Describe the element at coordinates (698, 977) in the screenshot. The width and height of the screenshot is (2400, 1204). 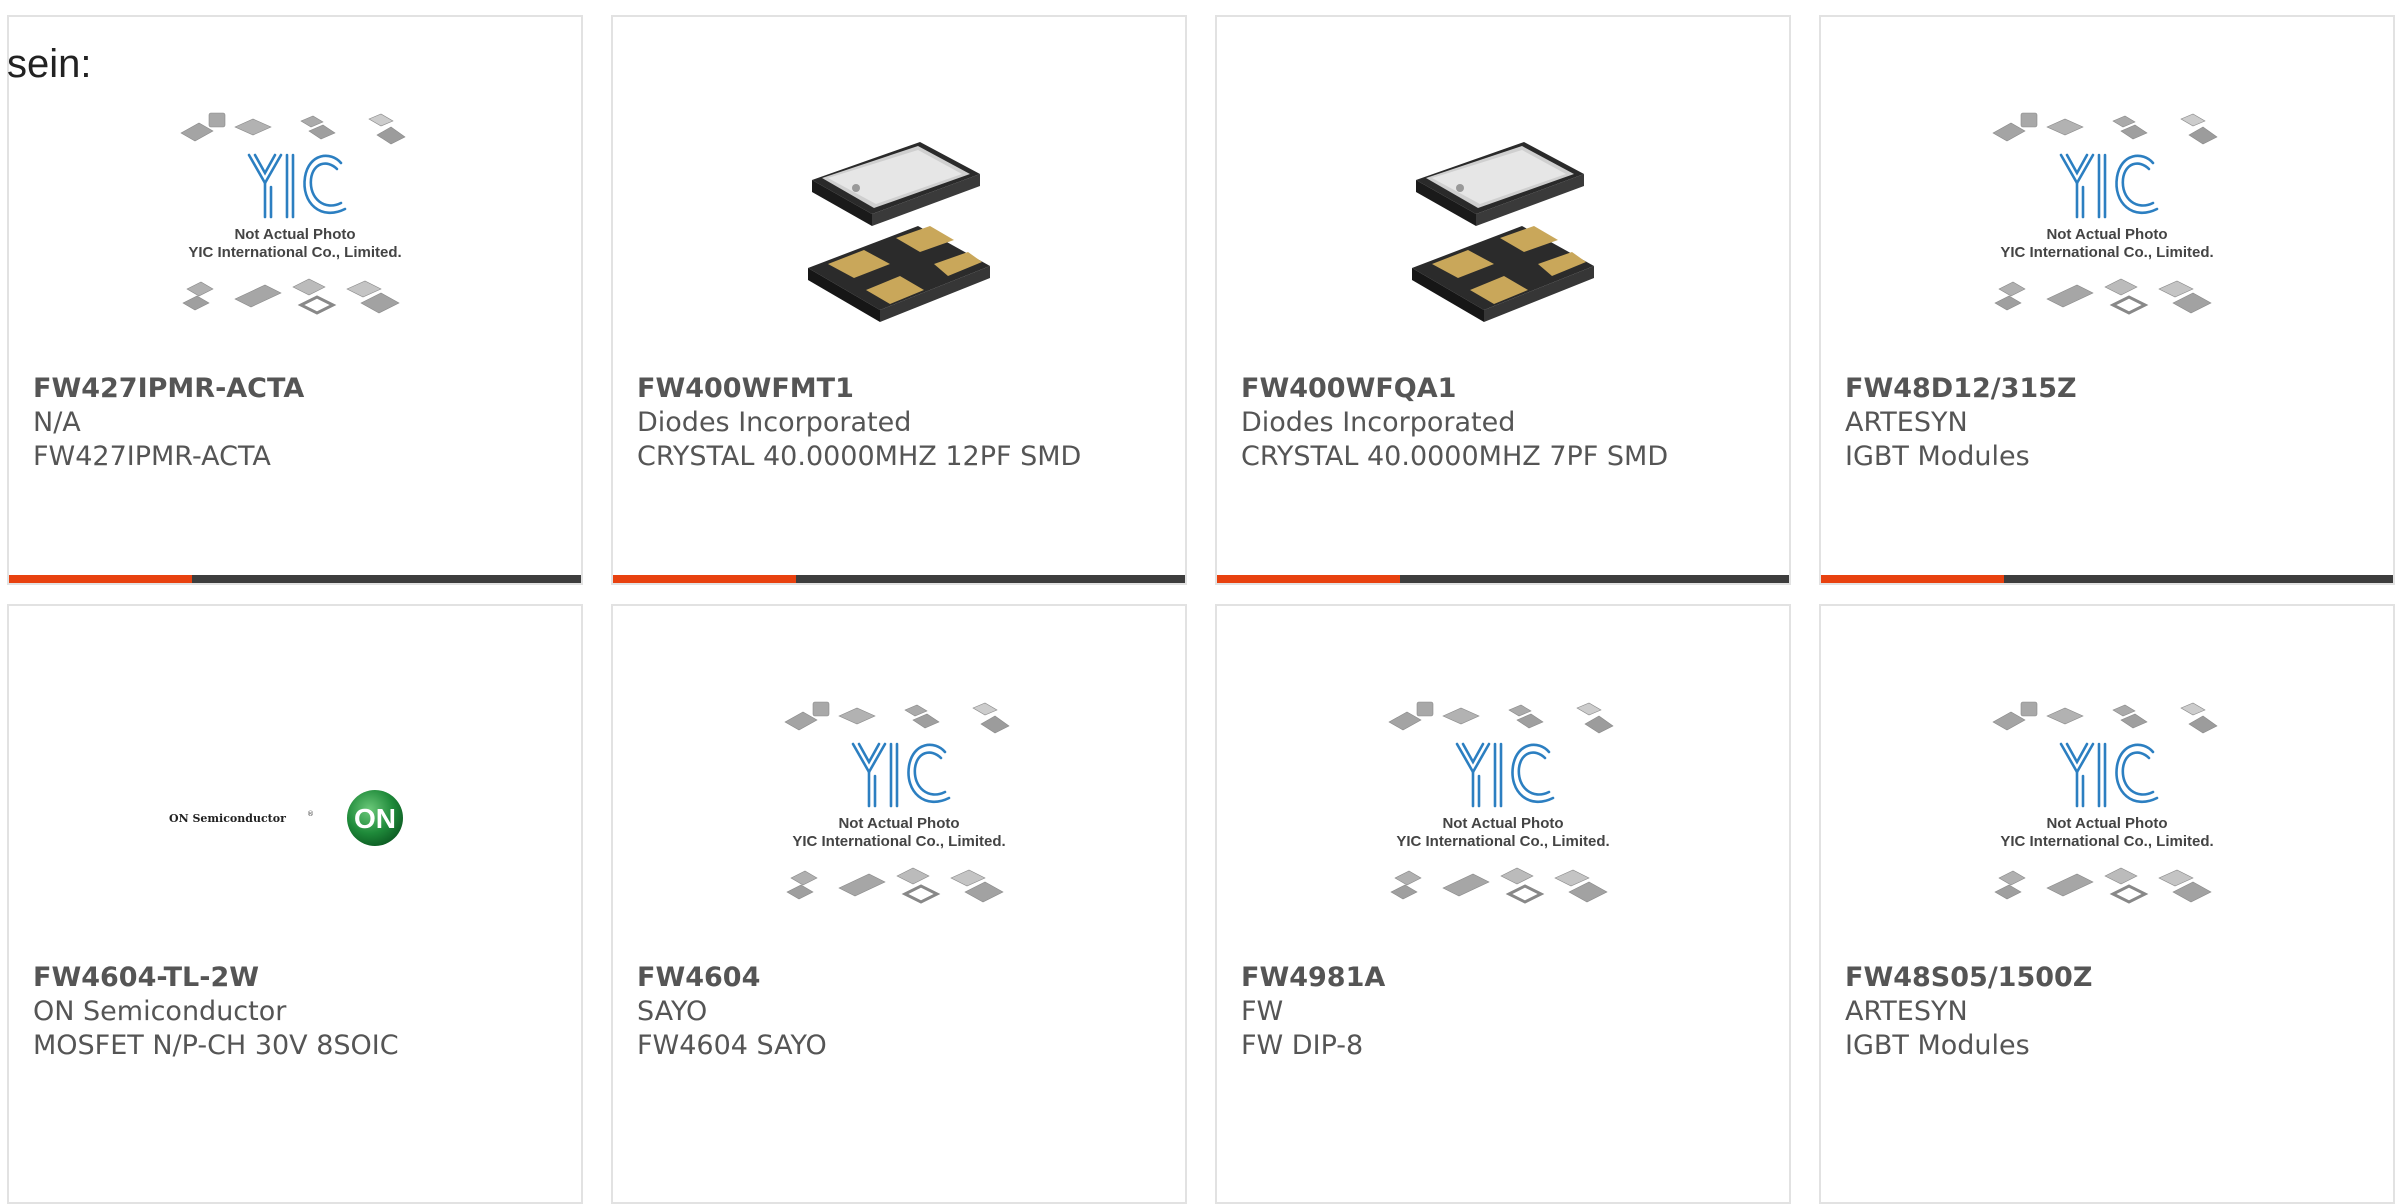
I see `part-number: FW4604` at that location.